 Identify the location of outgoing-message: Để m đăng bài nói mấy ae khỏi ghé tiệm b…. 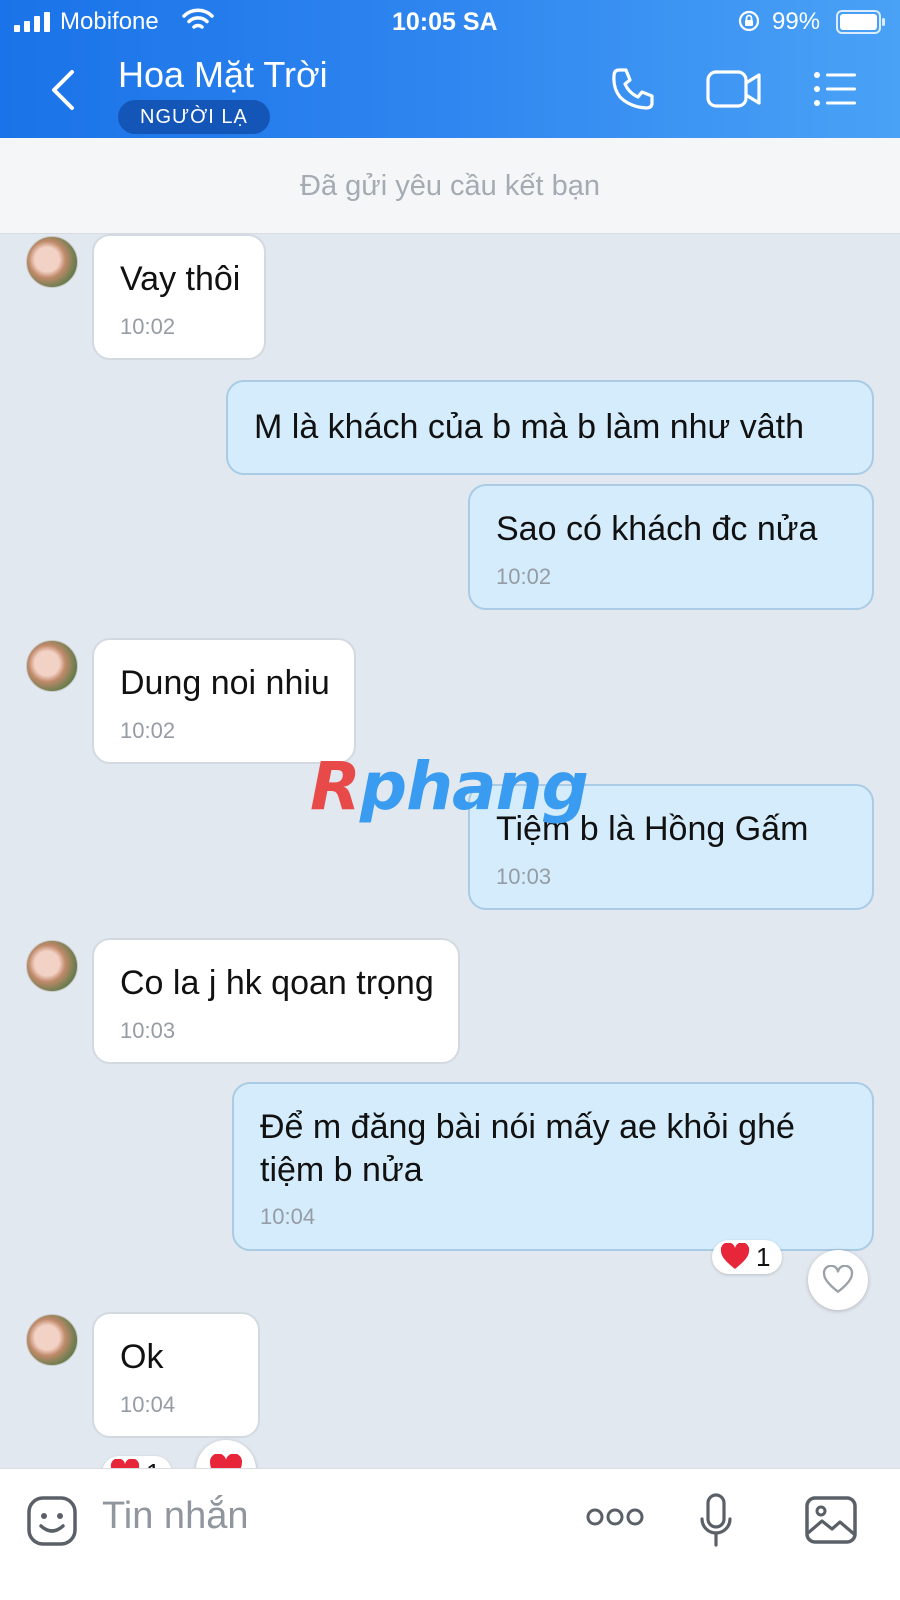
(553, 1166).